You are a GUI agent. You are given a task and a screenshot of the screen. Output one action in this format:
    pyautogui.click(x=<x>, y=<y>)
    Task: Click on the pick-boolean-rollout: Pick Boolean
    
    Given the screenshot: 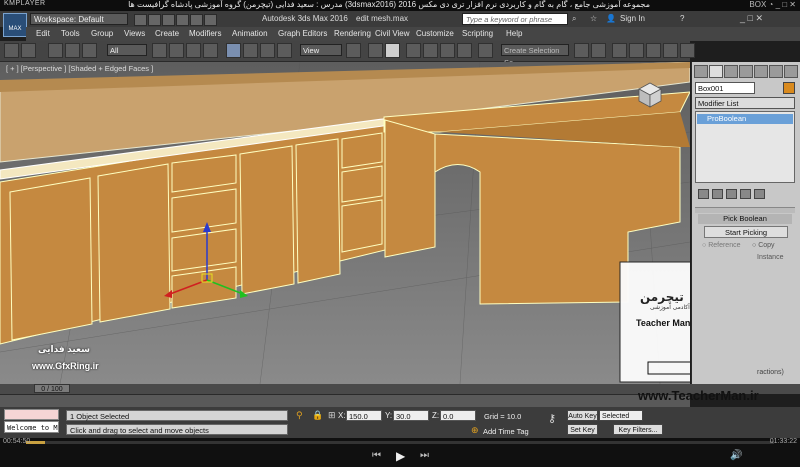 What is the action you would take?
    pyautogui.click(x=745, y=219)
    